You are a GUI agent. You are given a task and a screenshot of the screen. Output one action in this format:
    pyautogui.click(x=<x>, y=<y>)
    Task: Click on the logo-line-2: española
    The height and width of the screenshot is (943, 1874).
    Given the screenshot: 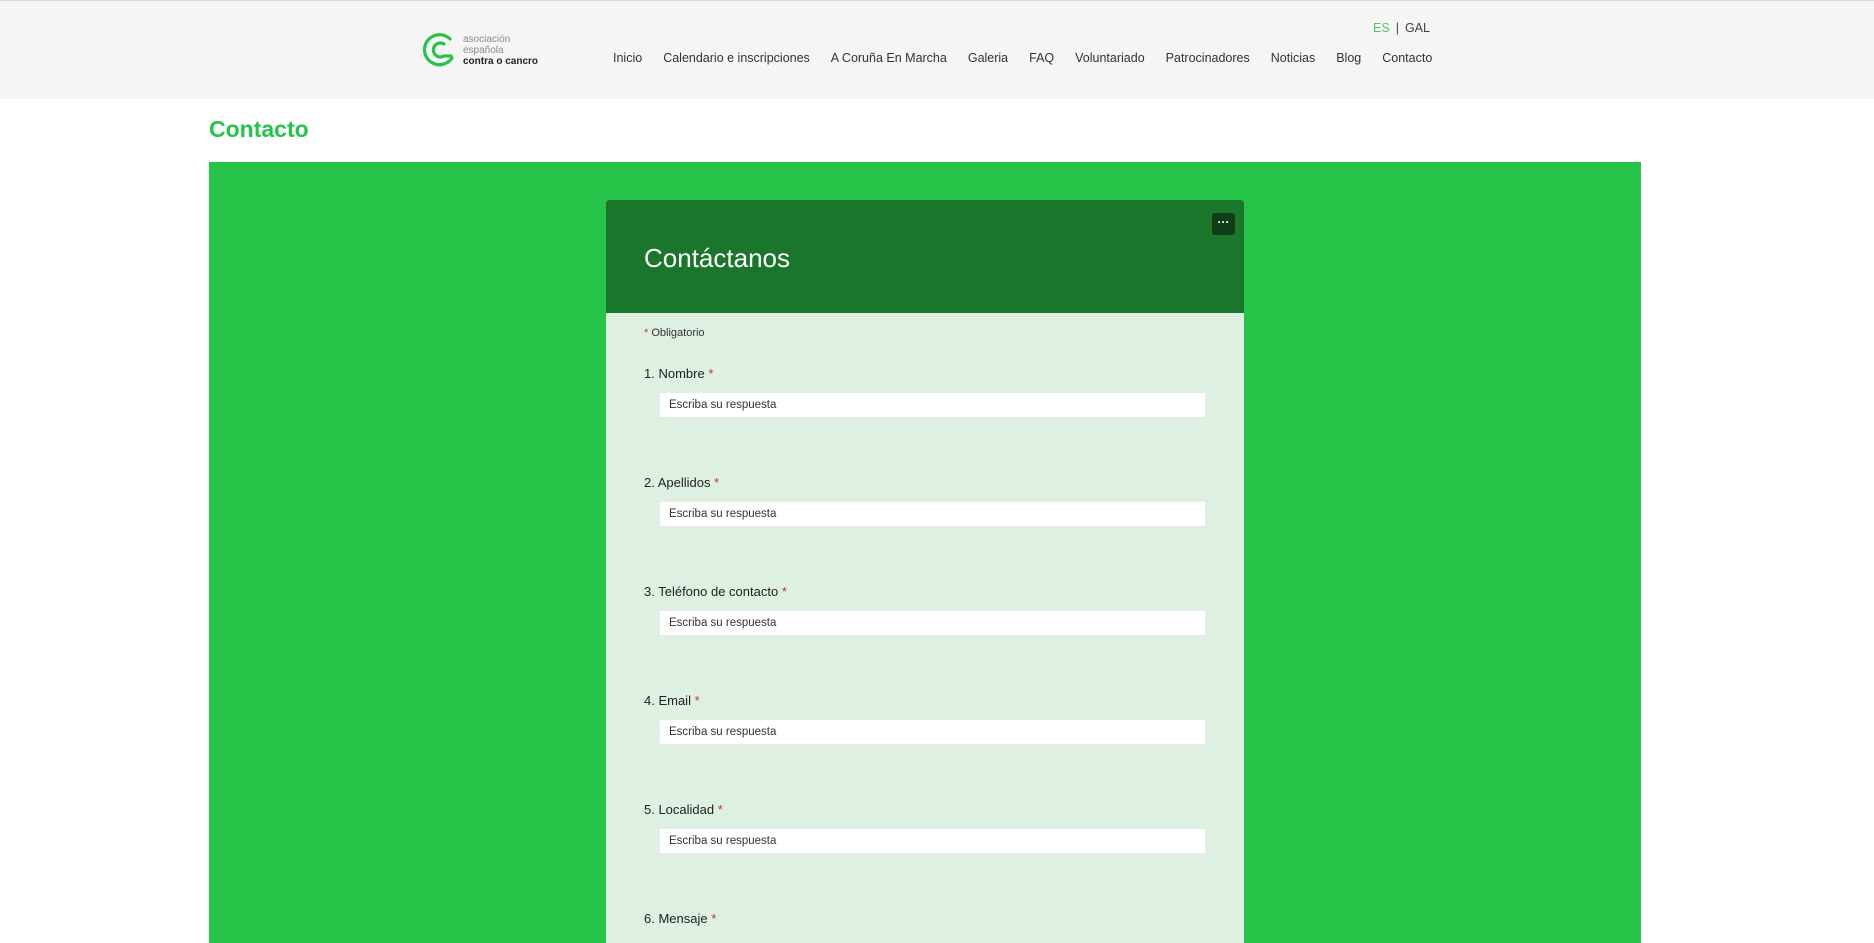 What is the action you would take?
    pyautogui.click(x=483, y=50)
    